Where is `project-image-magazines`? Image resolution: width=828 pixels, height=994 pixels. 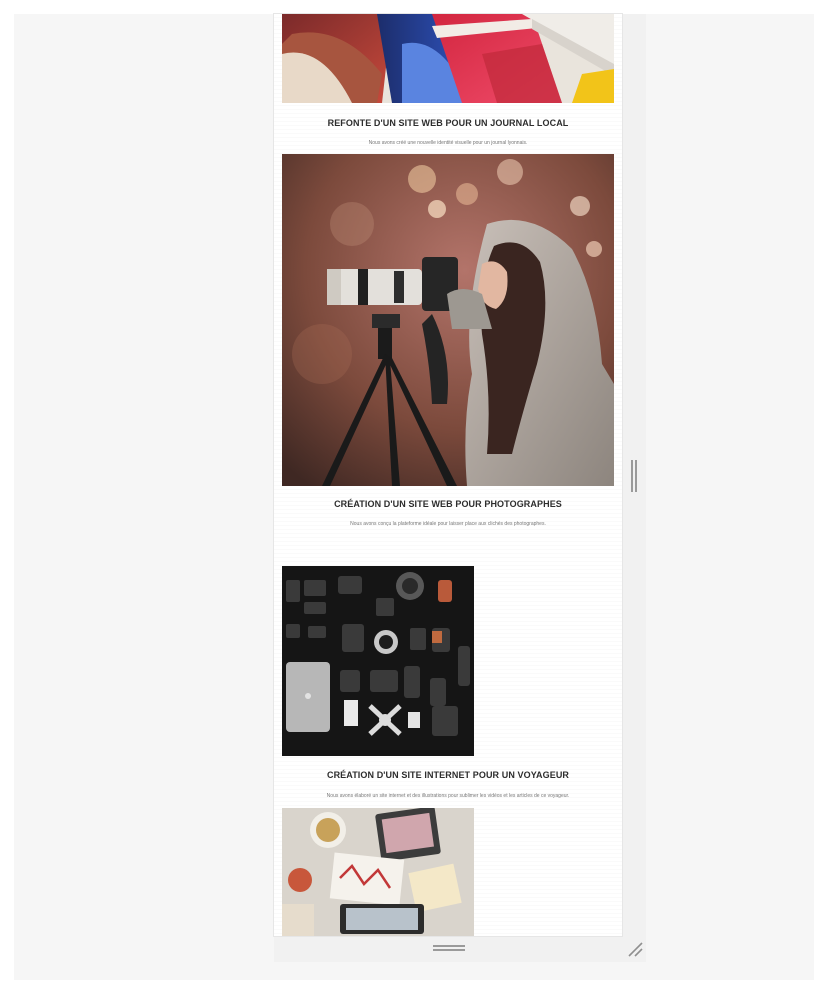 project-image-magazines is located at coordinates (448, 58).